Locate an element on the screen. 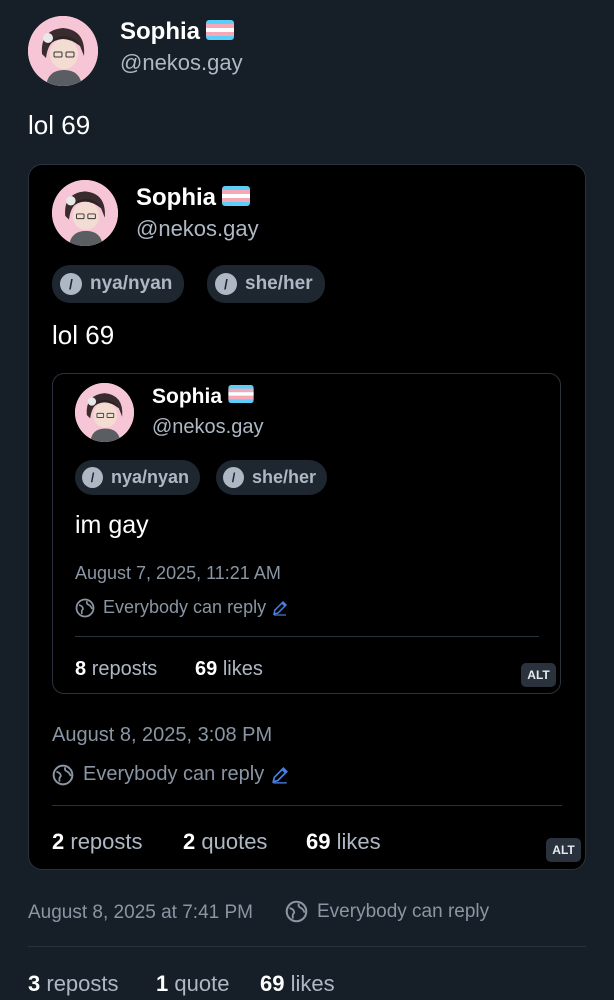 Image resolution: width=614 pixels, height=1000 pixels. post-timestamp: August 8, 2025 at 7:41 PM is located at coordinates (140, 913).